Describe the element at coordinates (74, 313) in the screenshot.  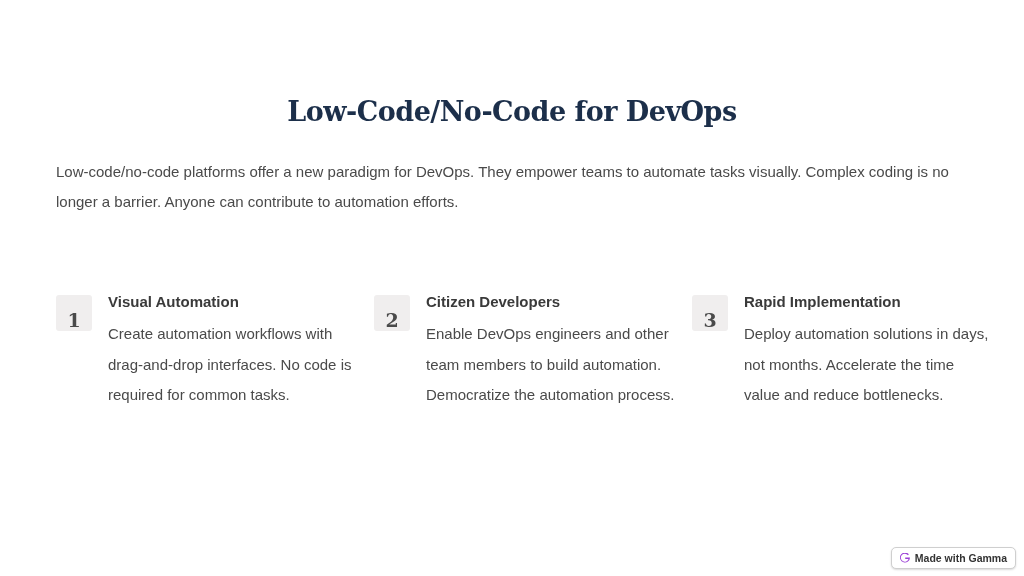
I see `step-number: 1` at that location.